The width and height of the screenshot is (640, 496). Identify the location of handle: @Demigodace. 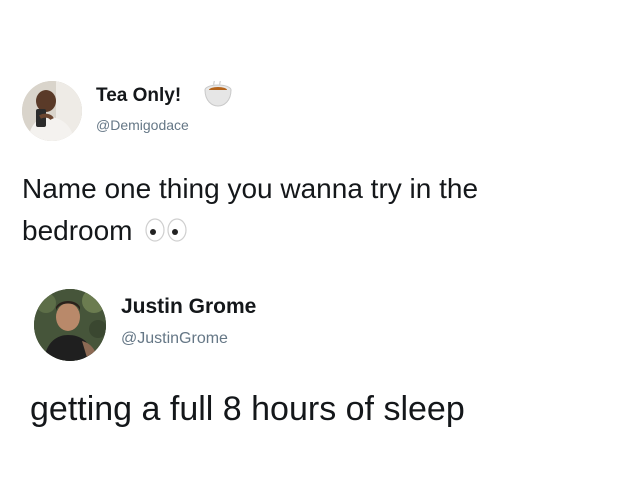
(142, 125).